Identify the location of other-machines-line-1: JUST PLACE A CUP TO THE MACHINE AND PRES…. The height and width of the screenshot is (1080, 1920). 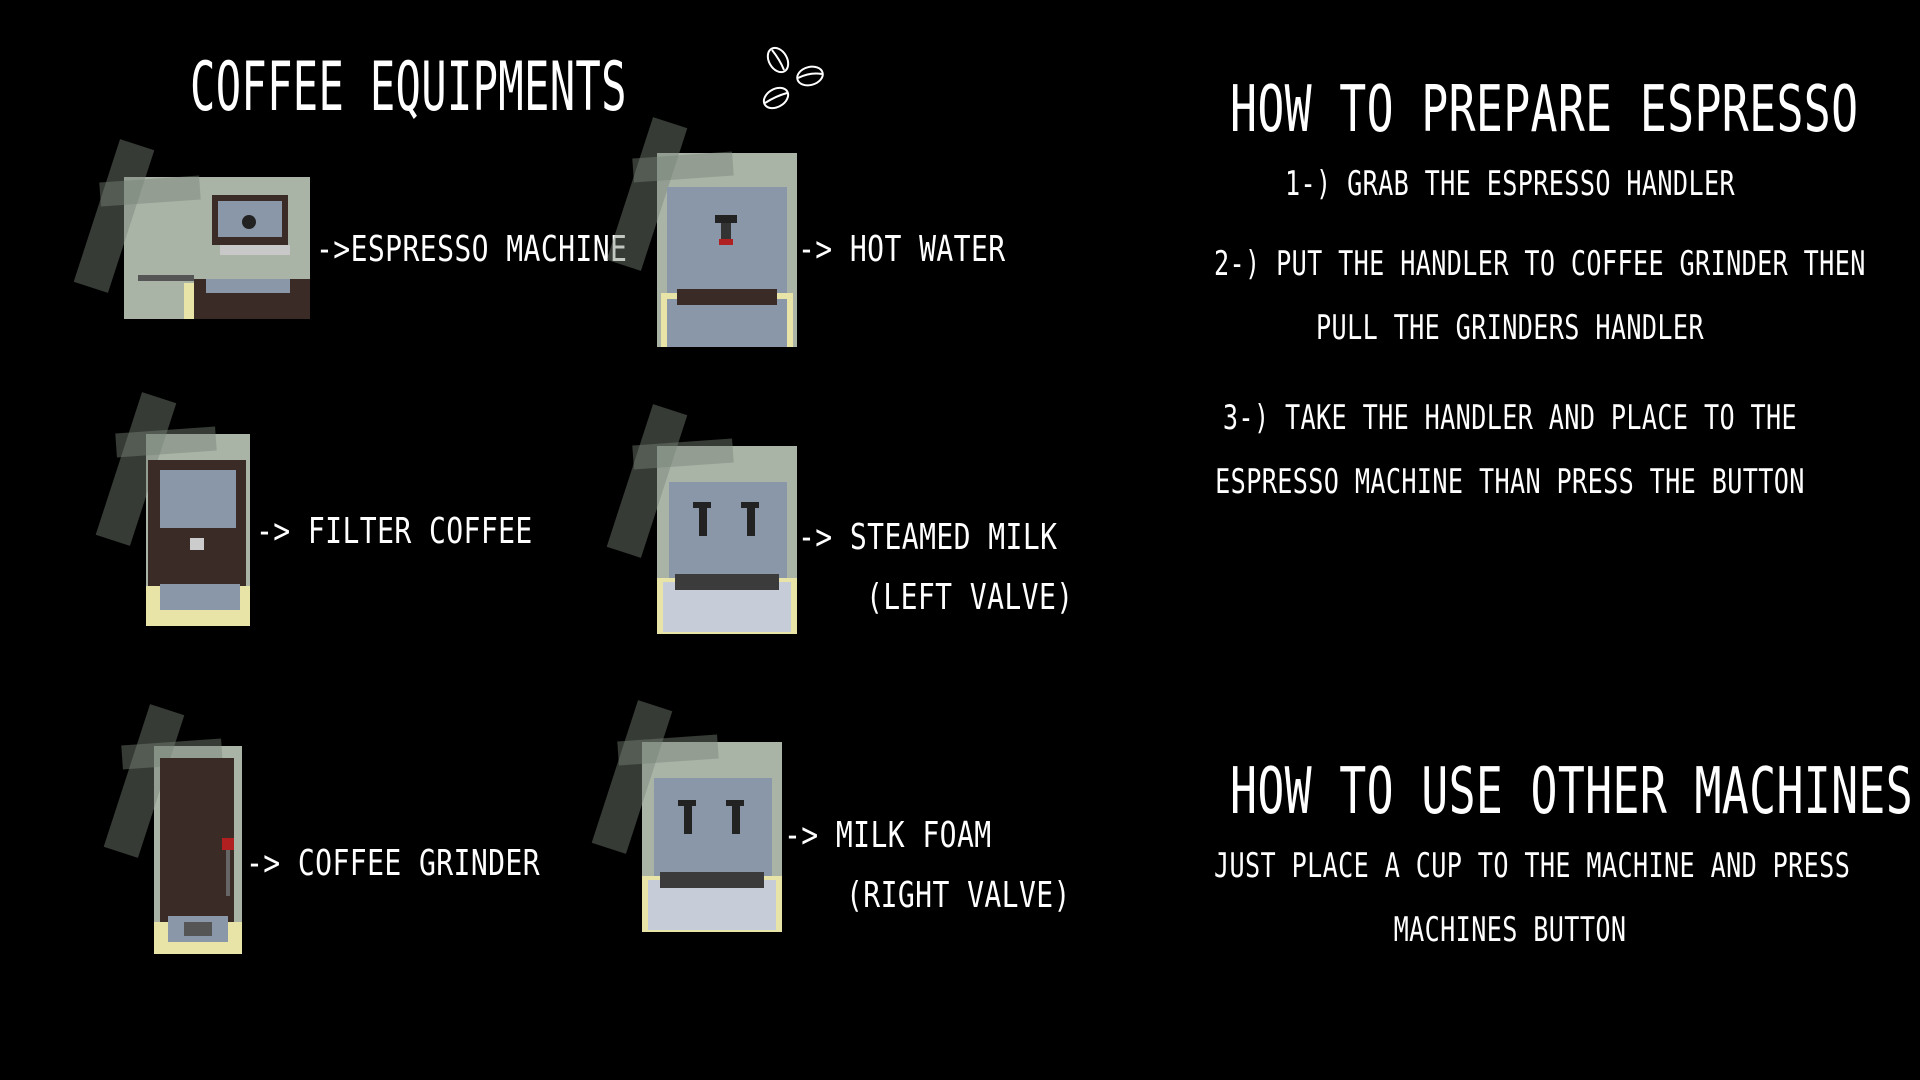
(1532, 866).